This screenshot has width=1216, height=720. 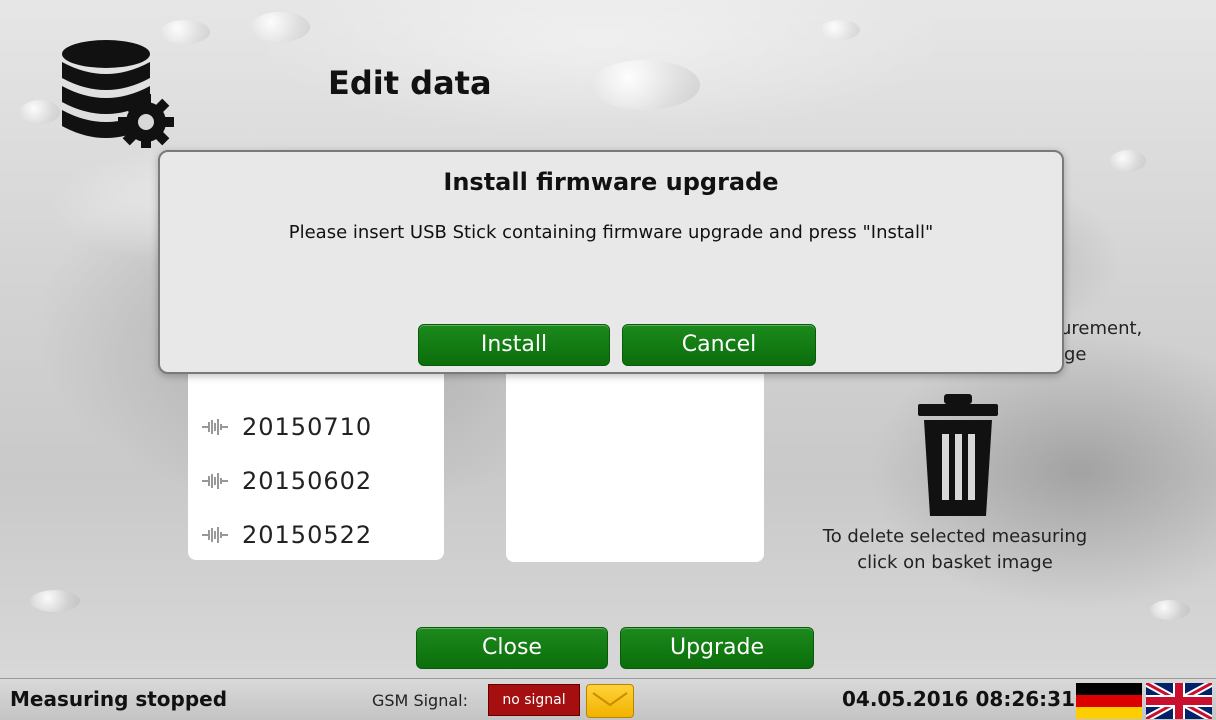 I want to click on gsm-signal-label: GSM Signal:, so click(x=420, y=700).